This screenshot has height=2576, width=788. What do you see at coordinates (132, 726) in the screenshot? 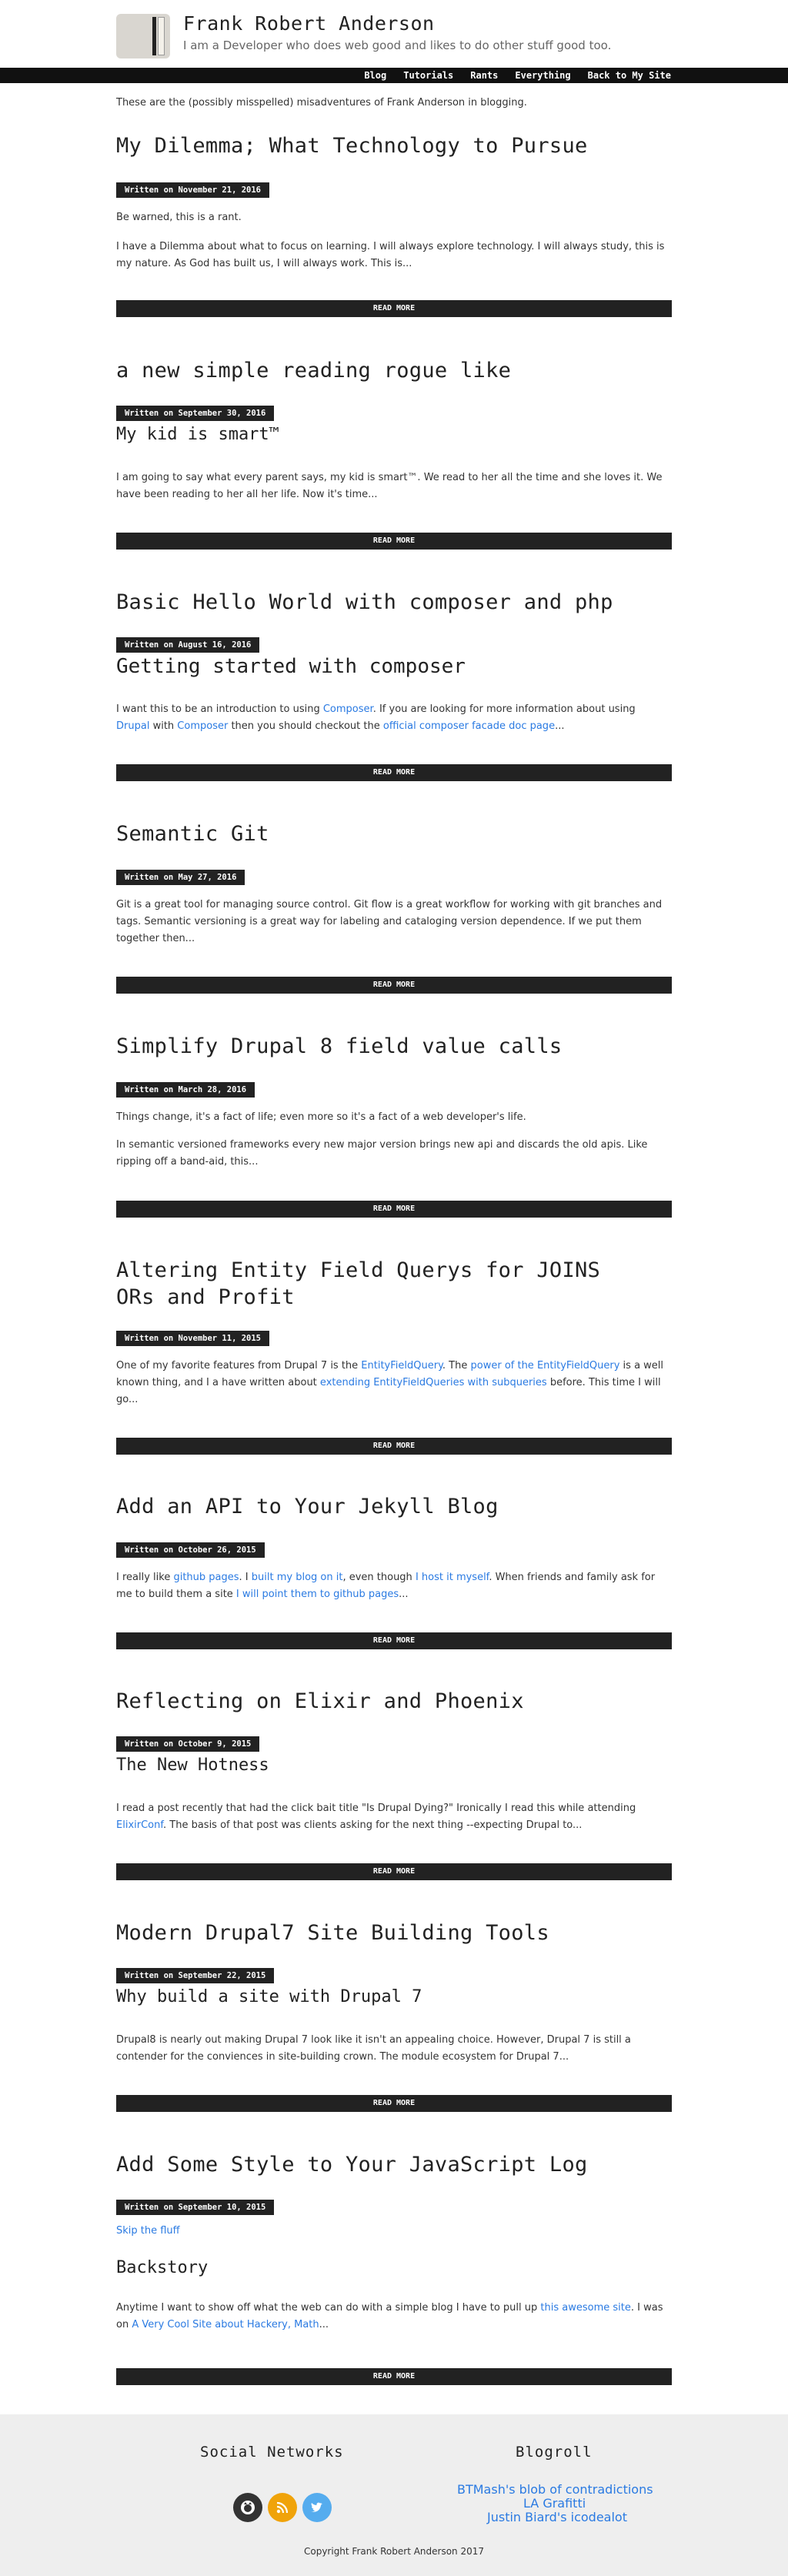
I see `link-drupal: Drupal` at bounding box center [132, 726].